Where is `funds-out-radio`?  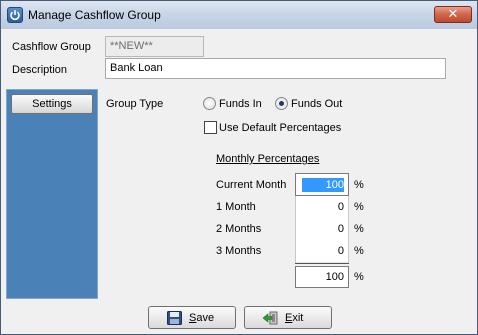
funds-out-radio is located at coordinates (281, 103).